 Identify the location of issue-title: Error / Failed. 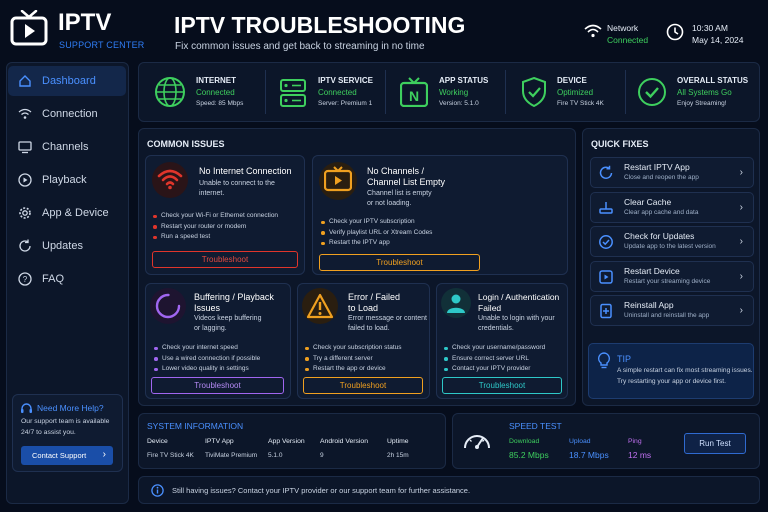
(374, 297).